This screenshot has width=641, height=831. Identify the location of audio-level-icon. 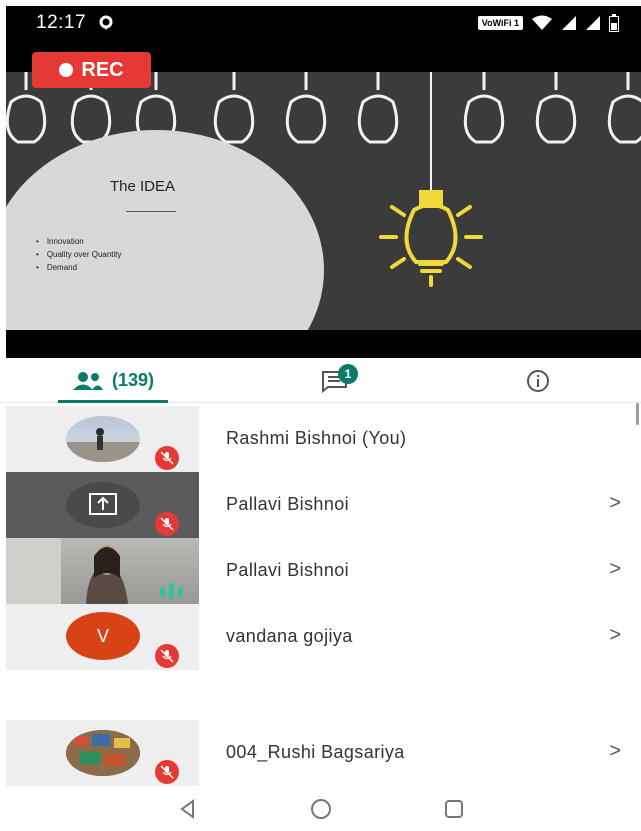
(171, 591).